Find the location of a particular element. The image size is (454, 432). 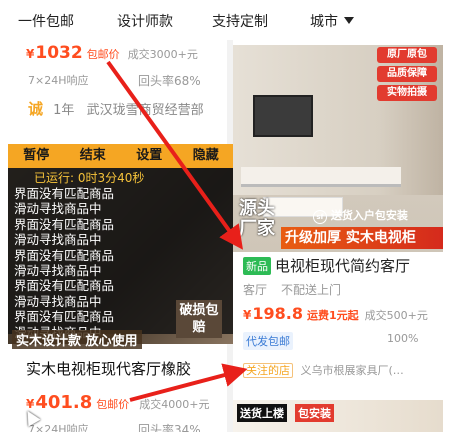

arrow-to-shop is located at coordinates (188, 382).